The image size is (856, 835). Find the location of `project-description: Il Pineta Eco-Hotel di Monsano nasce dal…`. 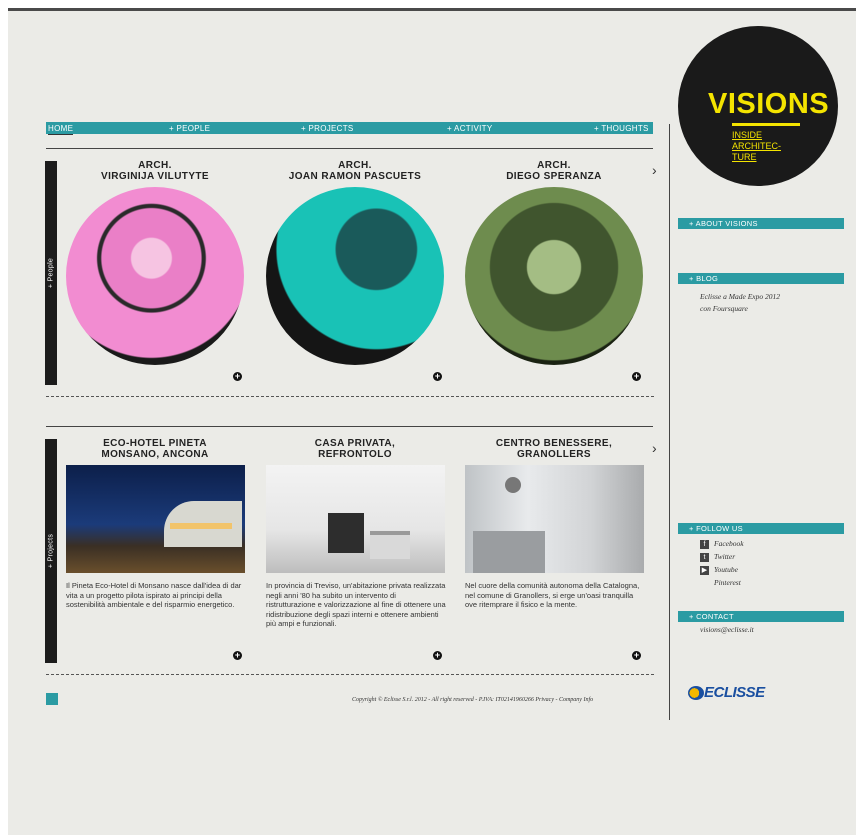

project-description: Il Pineta Eco-Hotel di Monsano nasce dal… is located at coordinates (154, 595).